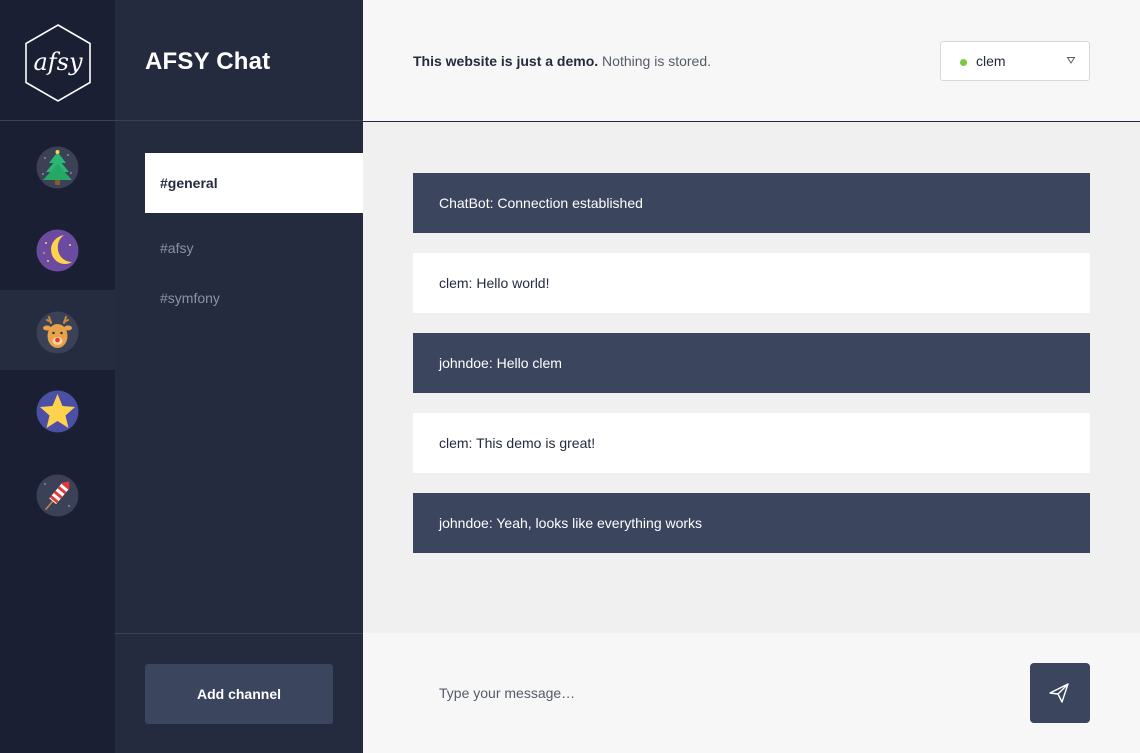  I want to click on current-user-name: clem, so click(991, 61).